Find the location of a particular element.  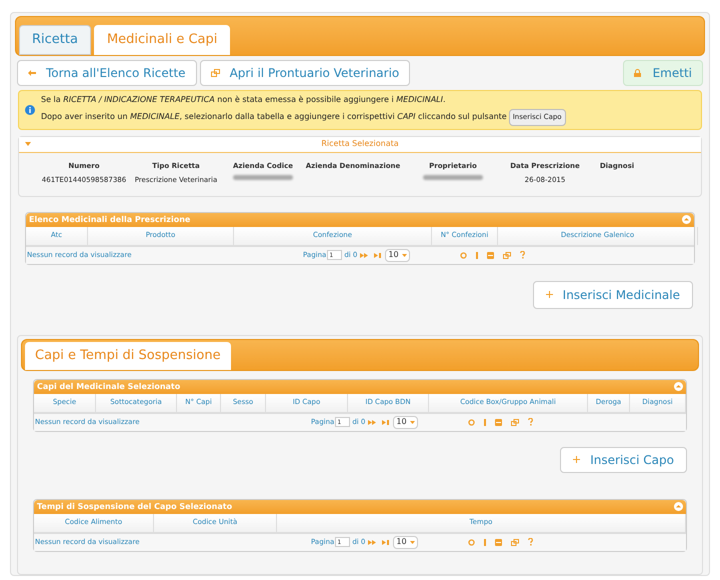

tab: Ricetta is located at coordinates (55, 40).